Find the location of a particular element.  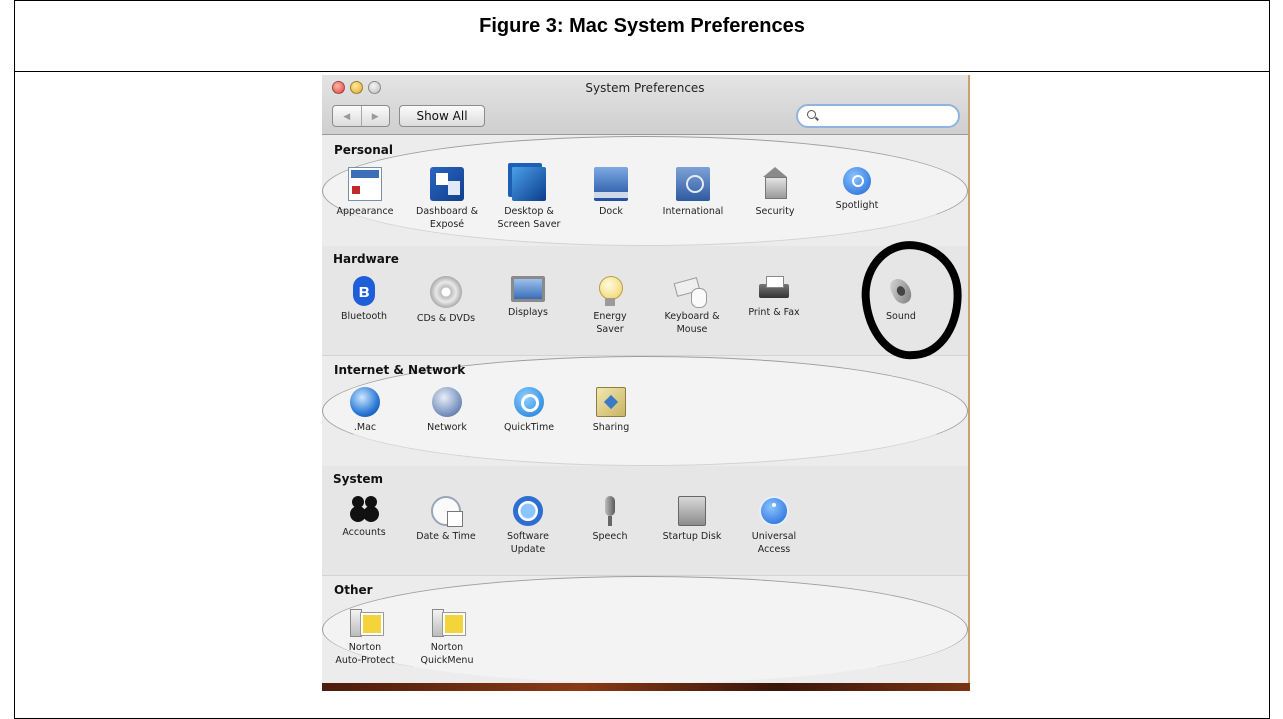

pref-date-time: Date & Time is located at coordinates (446, 519).